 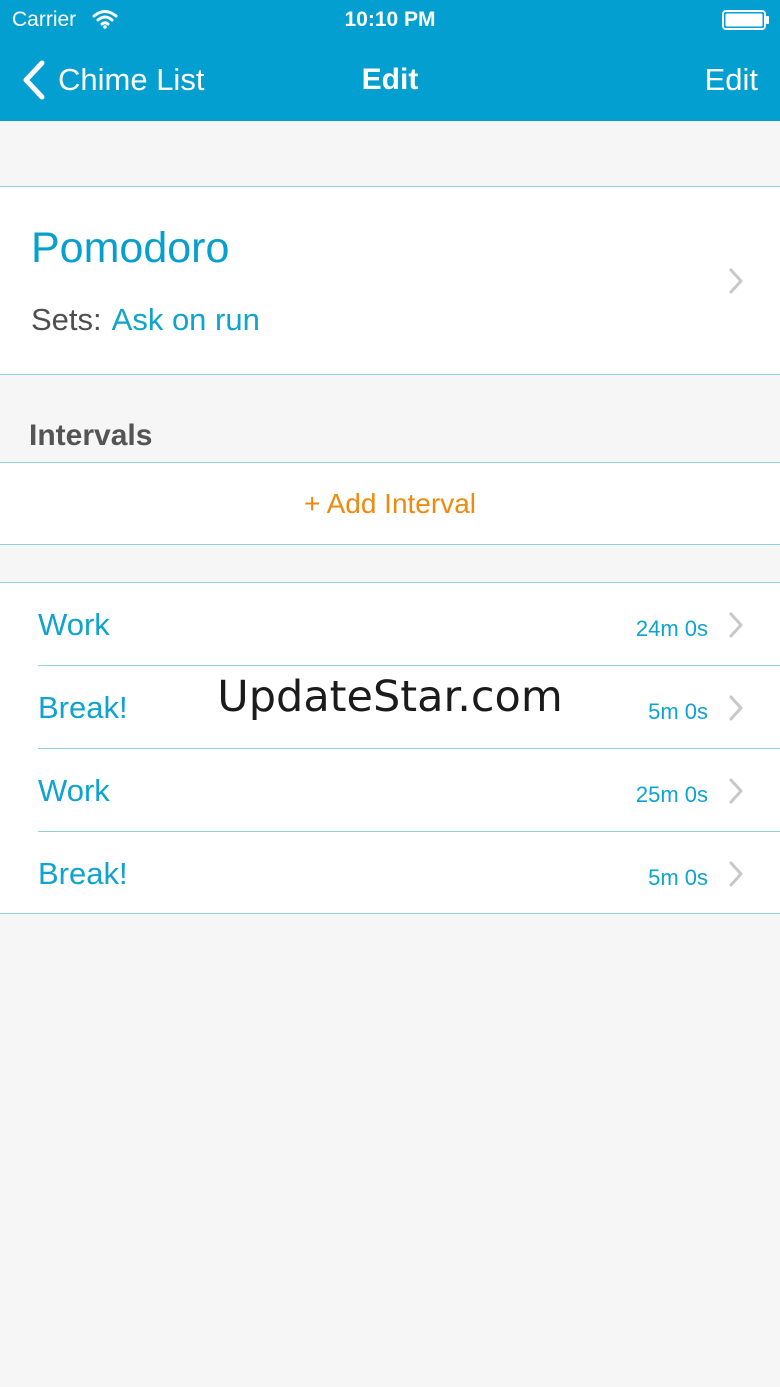 I want to click on page-title: Edit, so click(x=390, y=79).